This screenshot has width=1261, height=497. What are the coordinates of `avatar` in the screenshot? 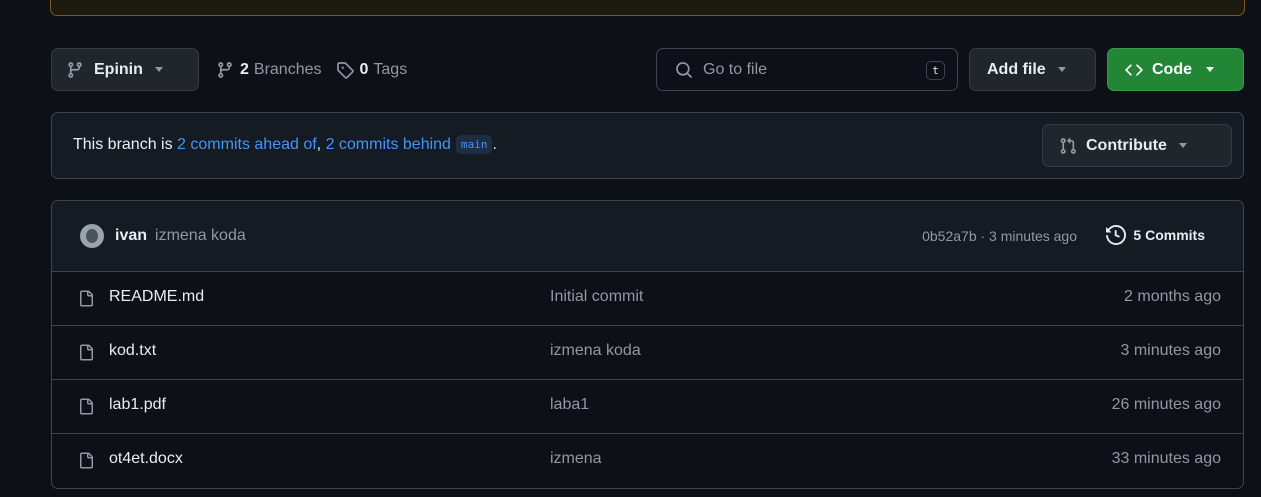 It's located at (92, 236).